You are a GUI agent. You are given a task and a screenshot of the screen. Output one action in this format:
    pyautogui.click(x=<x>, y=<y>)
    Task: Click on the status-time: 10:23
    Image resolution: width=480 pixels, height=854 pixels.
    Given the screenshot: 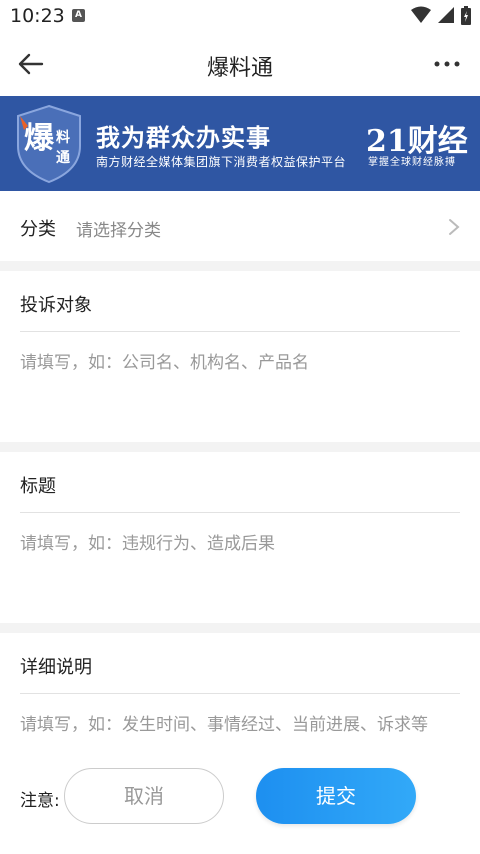 What is the action you would take?
    pyautogui.click(x=37, y=16)
    